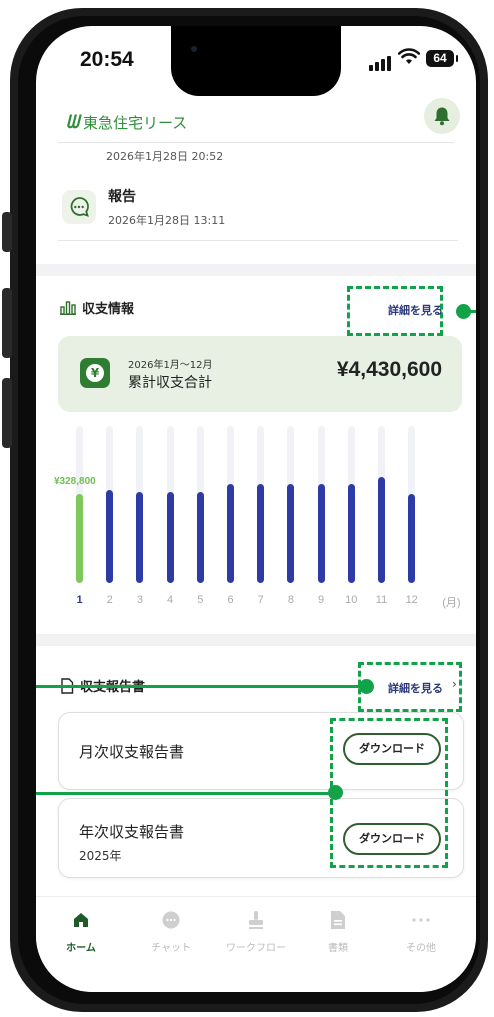  Describe the element at coordinates (132, 832) in the screenshot. I see `report-name: 年次収支報告書` at that location.